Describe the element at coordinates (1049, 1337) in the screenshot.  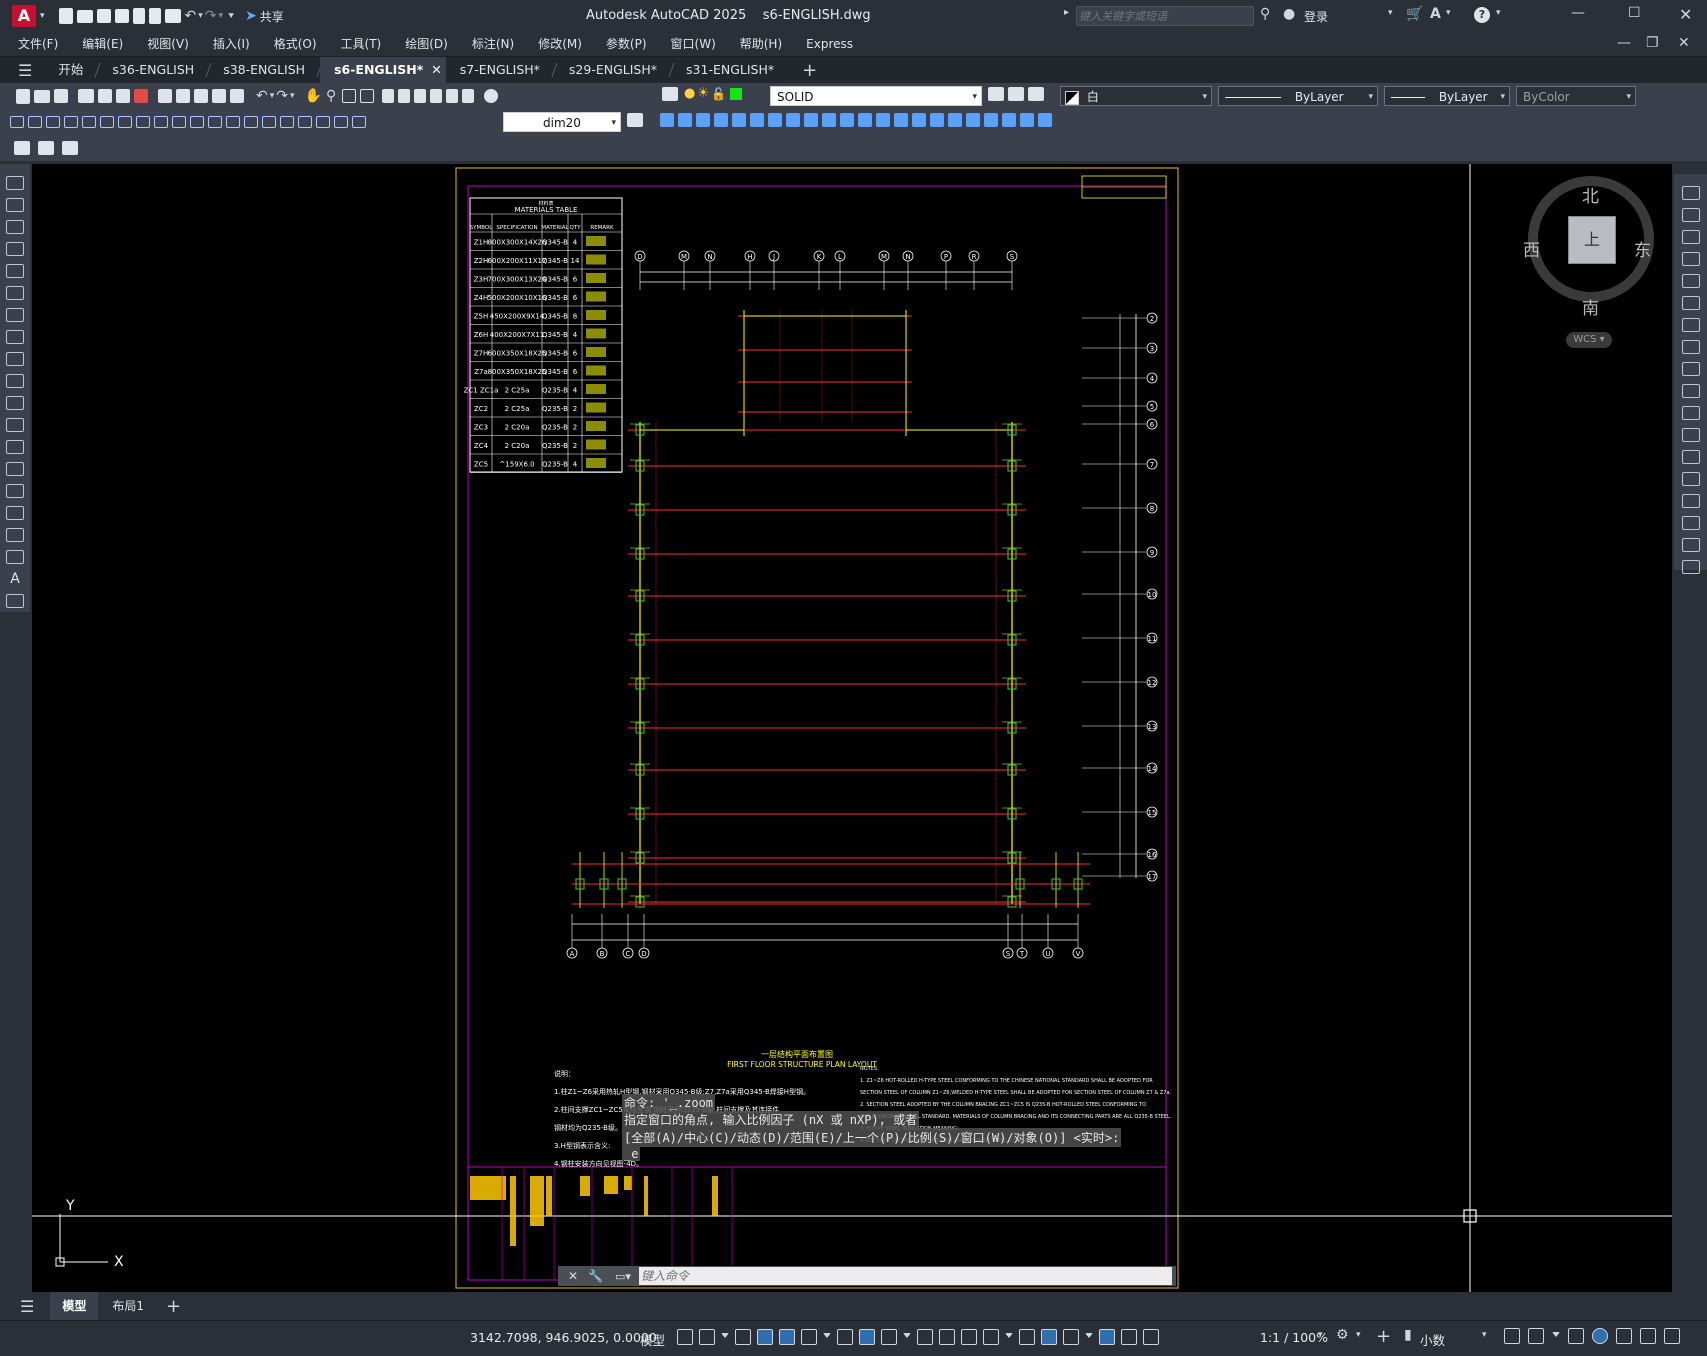
I see `selection-filter-icon` at that location.